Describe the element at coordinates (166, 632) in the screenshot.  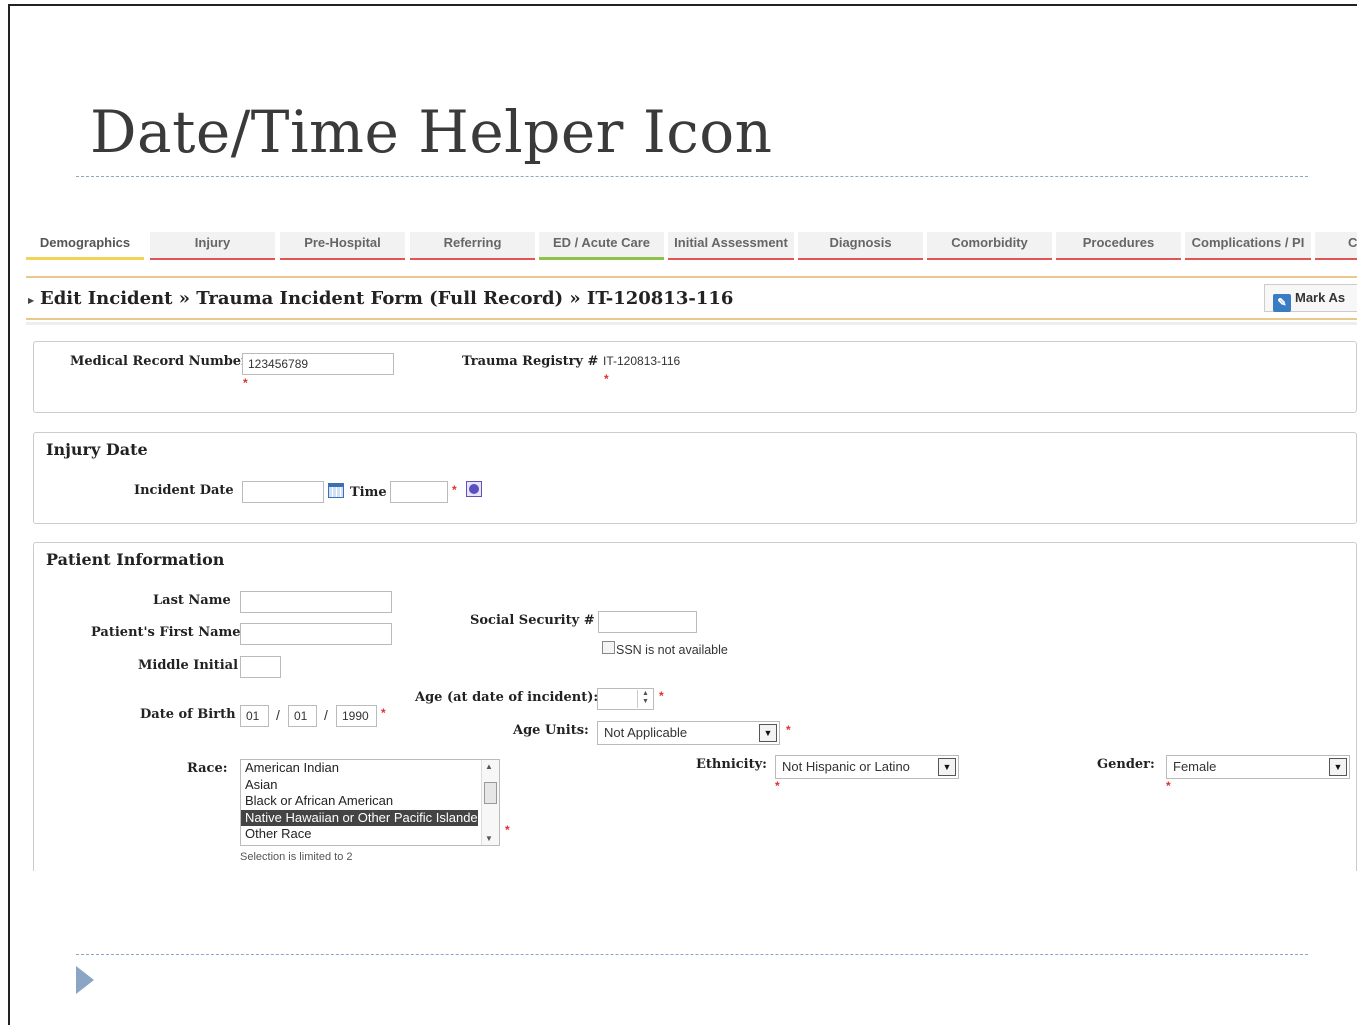
I see `first-name-label: Patient's First Name` at that location.